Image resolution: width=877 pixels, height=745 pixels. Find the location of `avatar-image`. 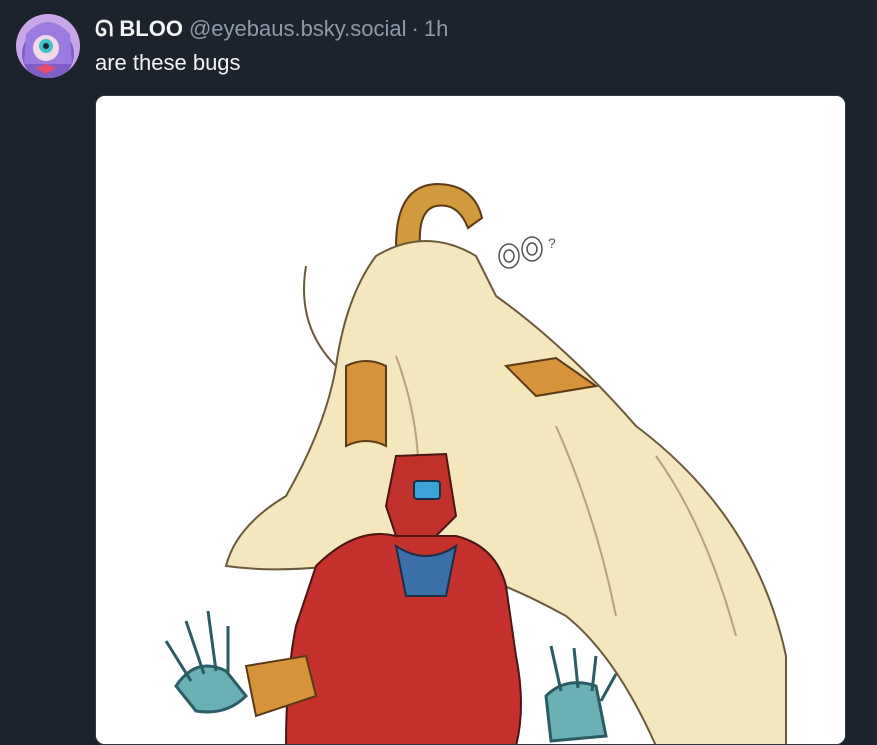

avatar-image is located at coordinates (48, 46).